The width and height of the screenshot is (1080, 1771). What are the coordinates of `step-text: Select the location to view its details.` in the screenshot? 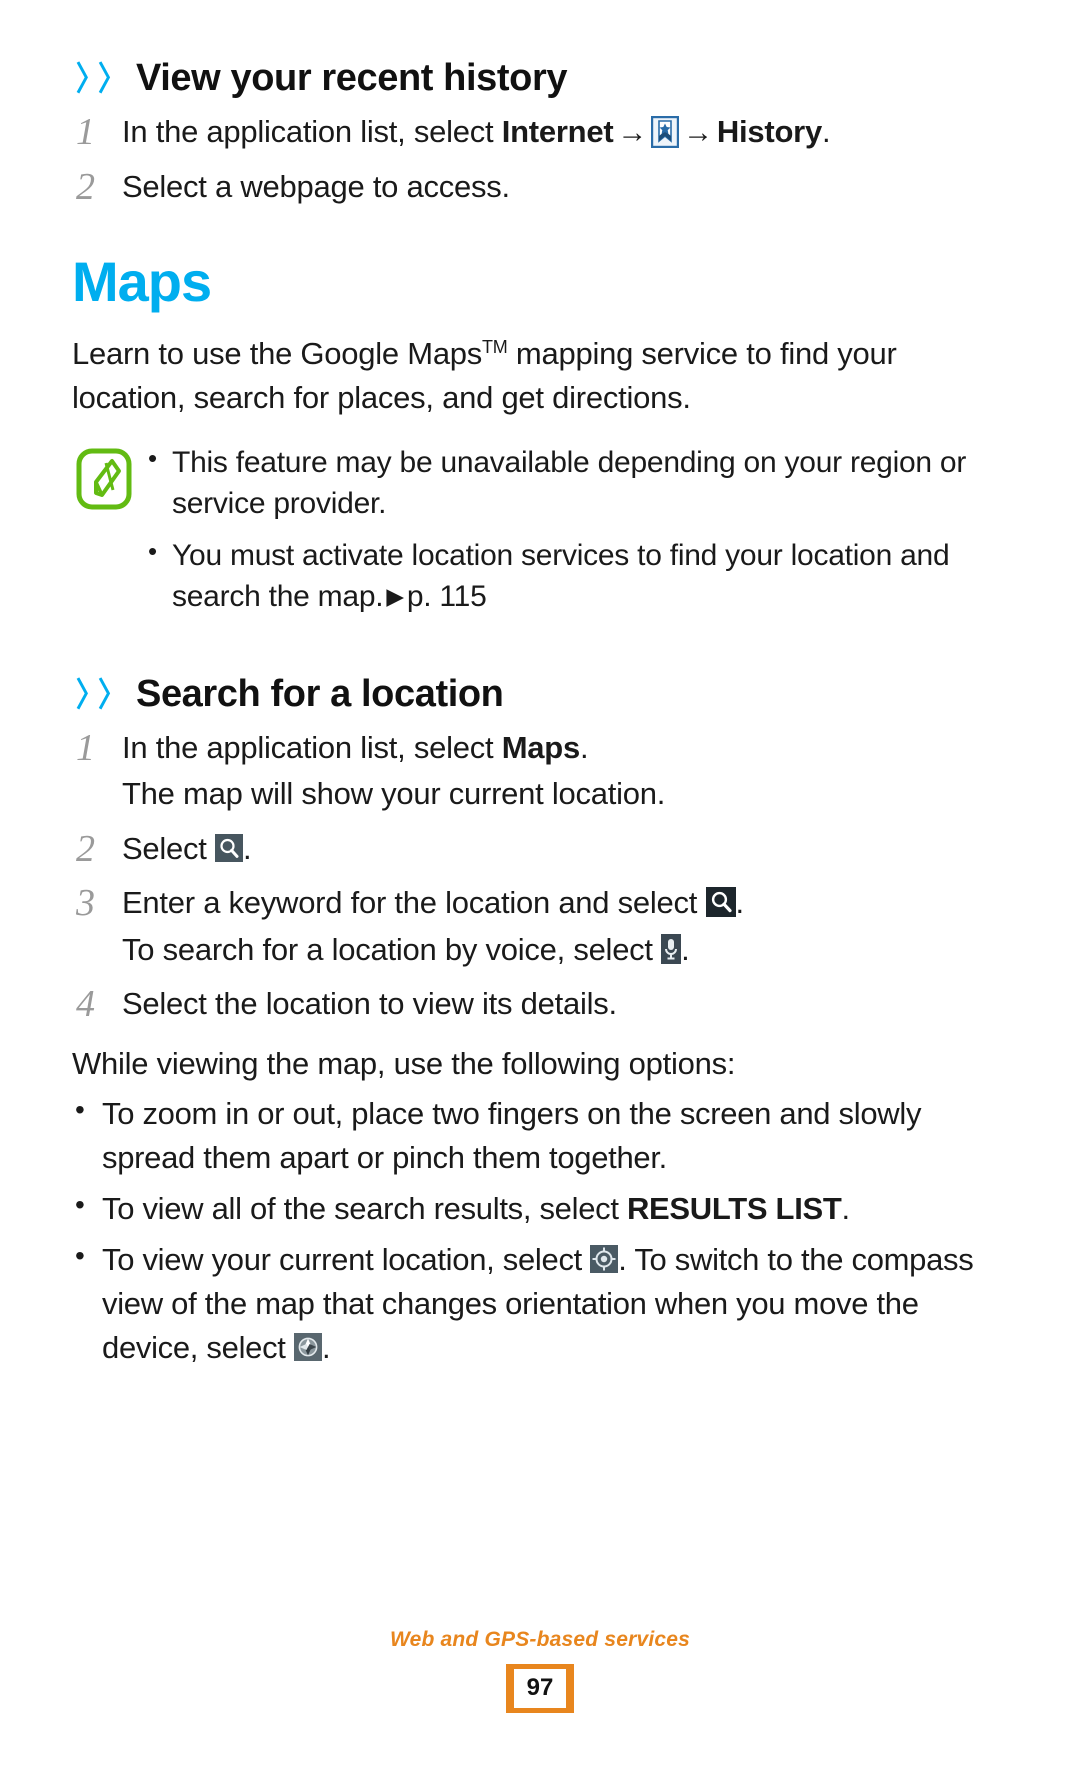 It's located at (369, 1004).